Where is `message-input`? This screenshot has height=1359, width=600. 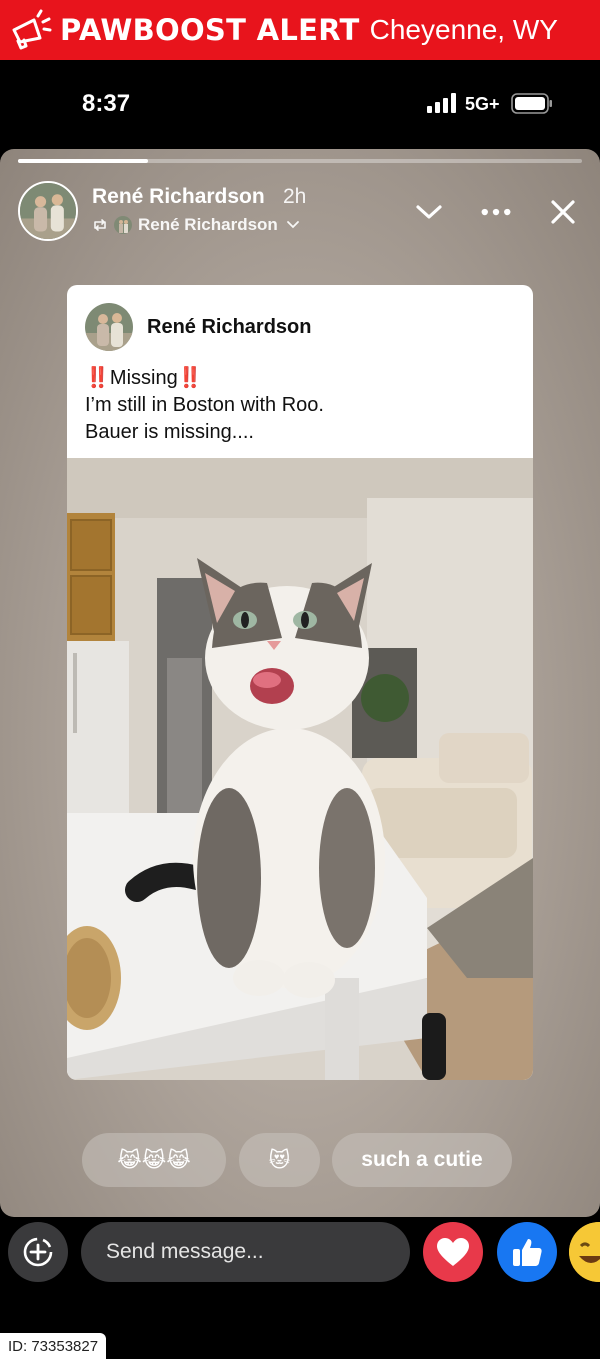
message-input is located at coordinates (245, 1252).